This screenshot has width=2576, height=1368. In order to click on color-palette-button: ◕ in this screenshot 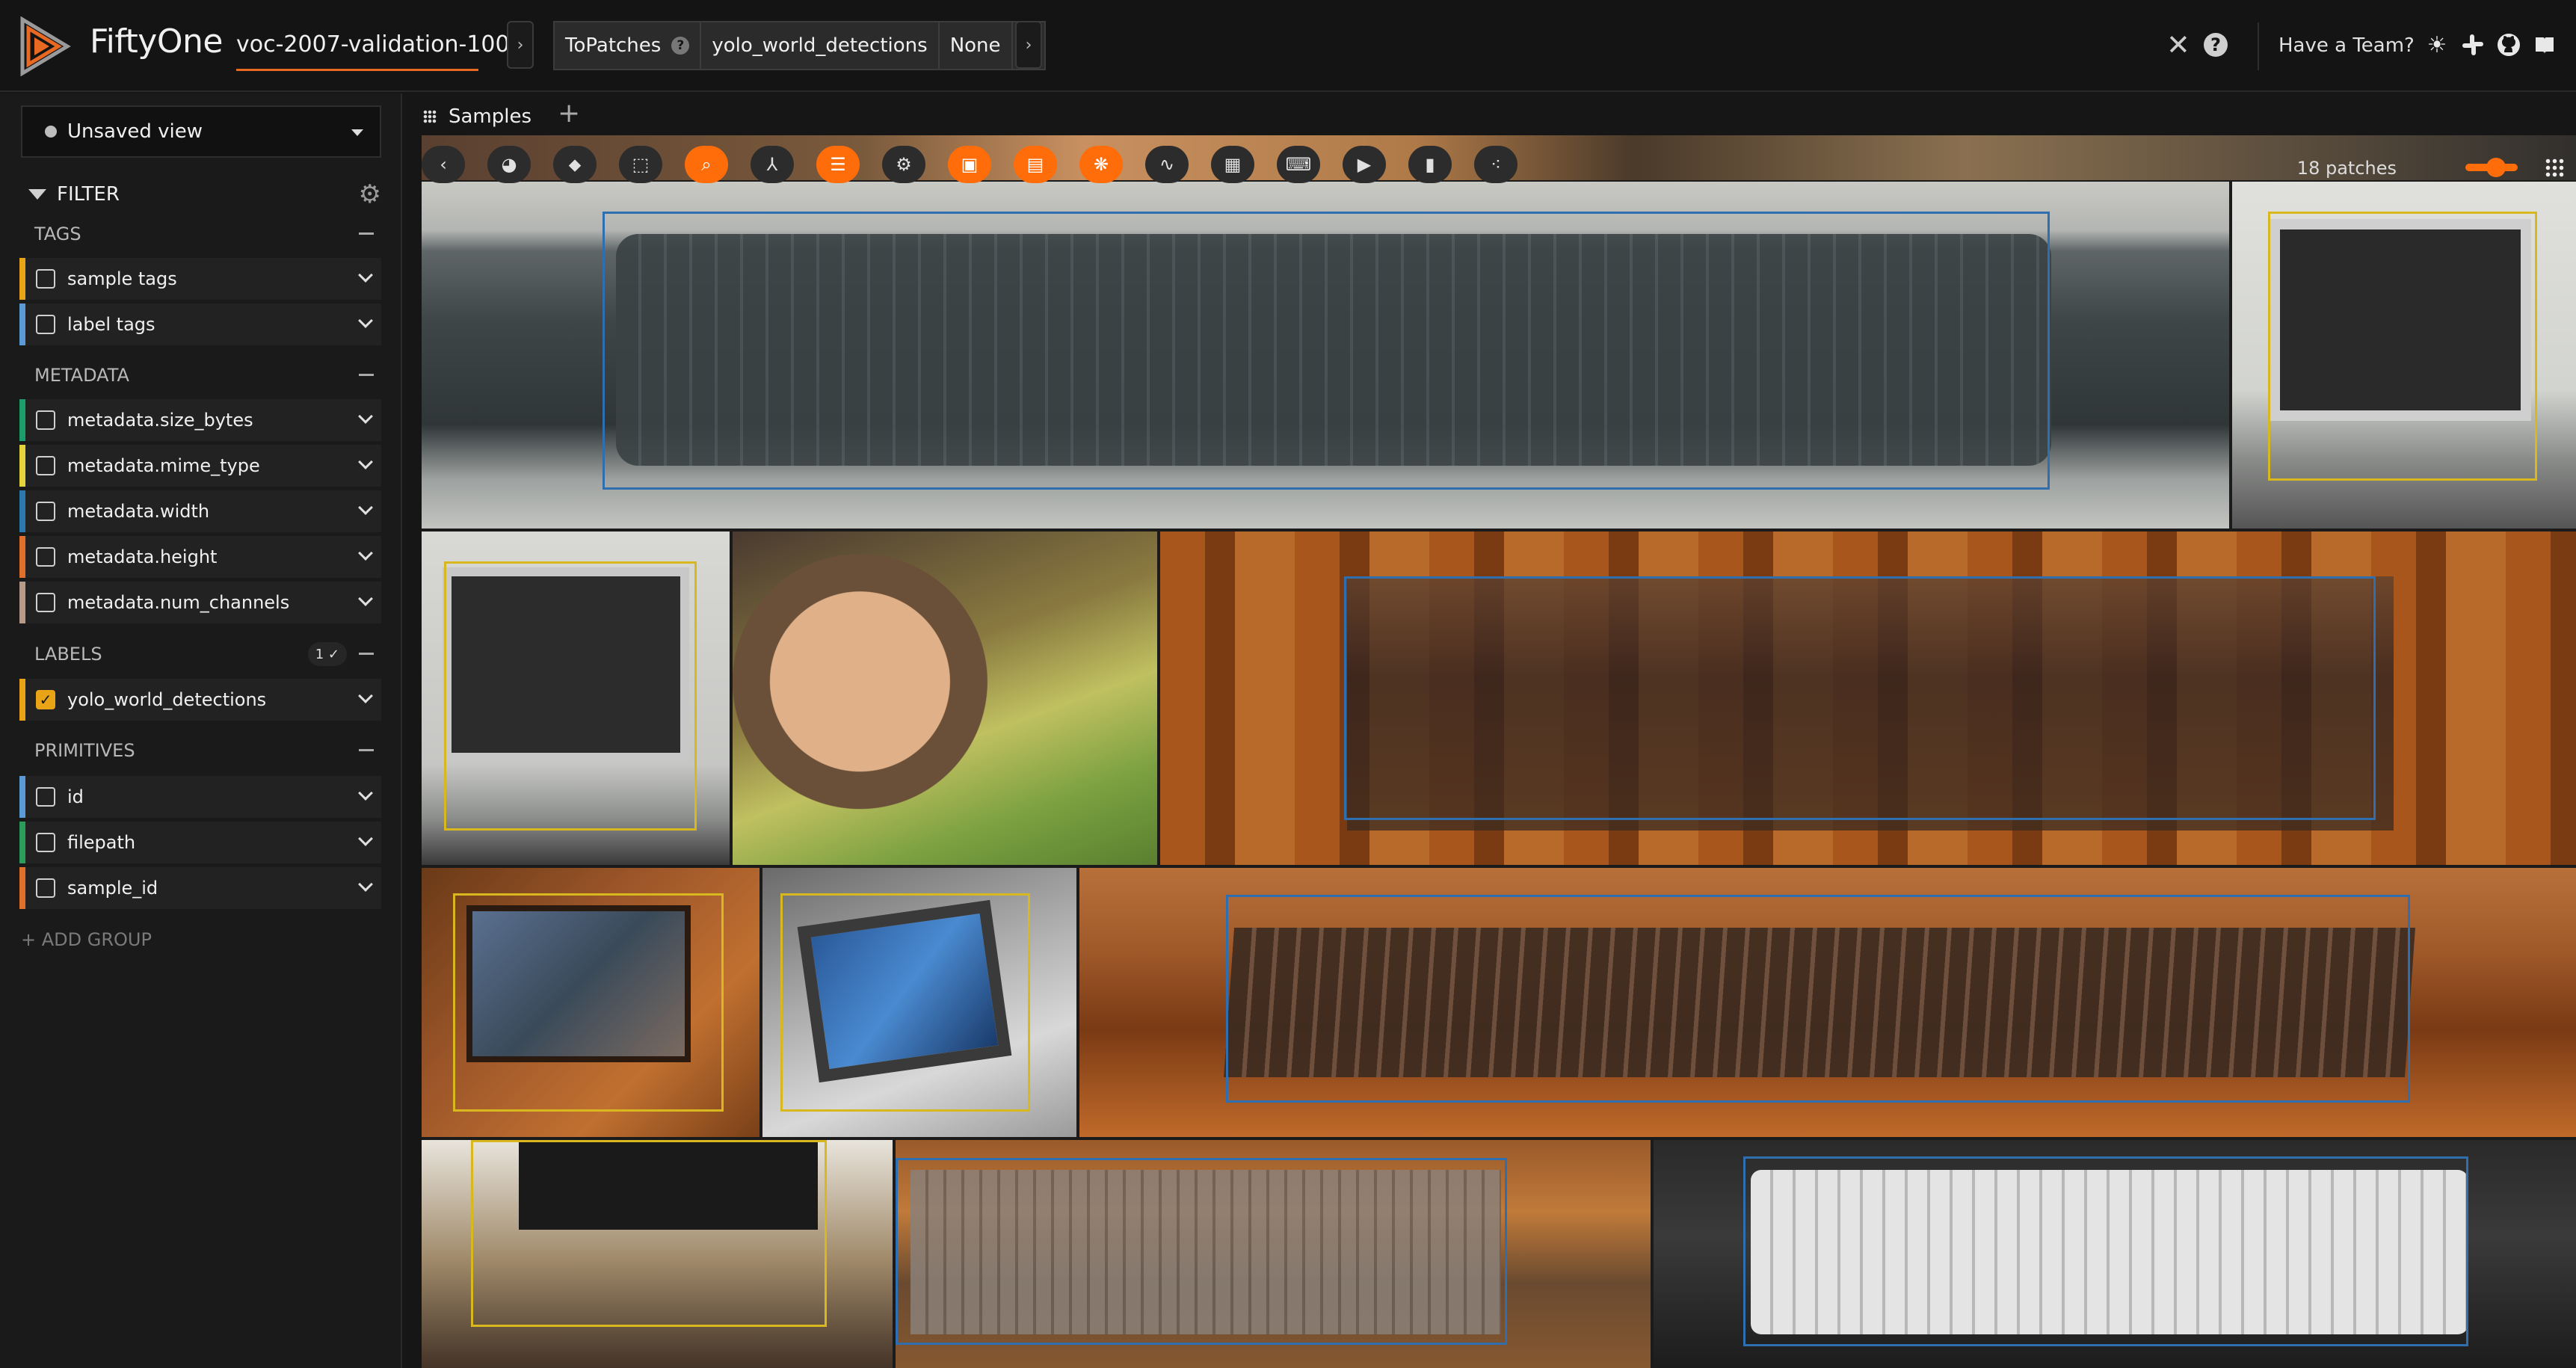, I will do `click(509, 164)`.